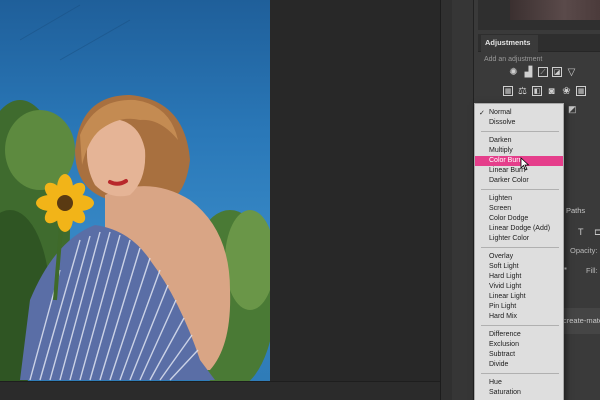 The height and width of the screenshot is (400, 600). What do you see at coordinates (566, 91) in the screenshot?
I see `channel-icon: ❀` at bounding box center [566, 91].